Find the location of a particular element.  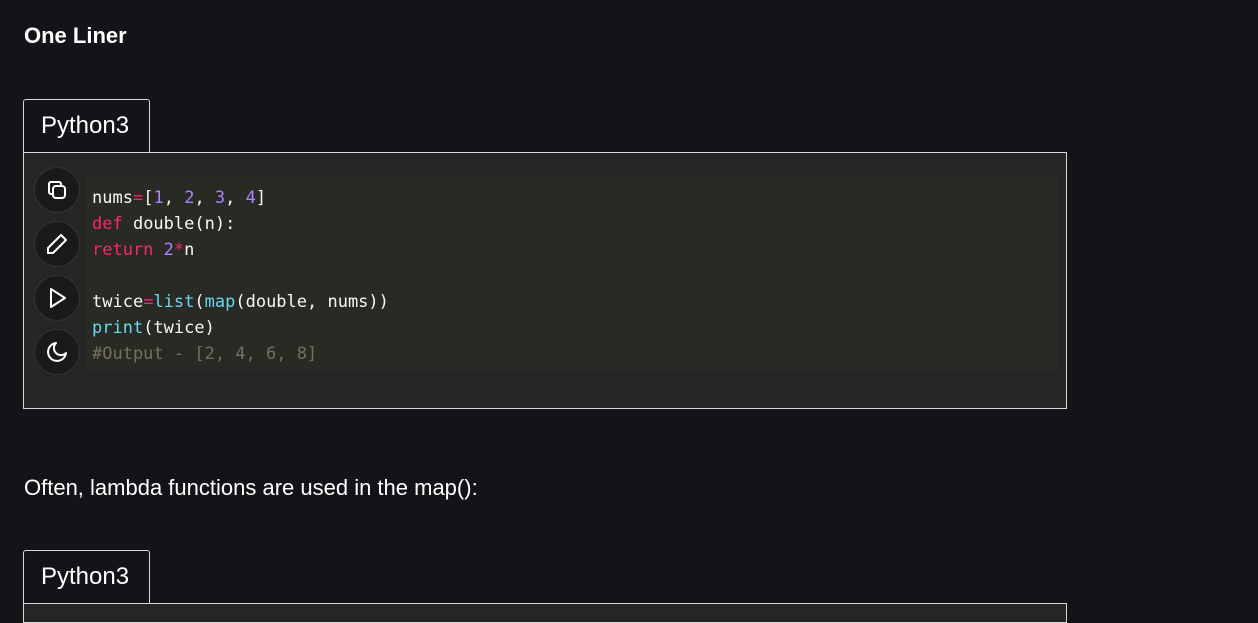

code-line: return 2*n is located at coordinates (143, 250).